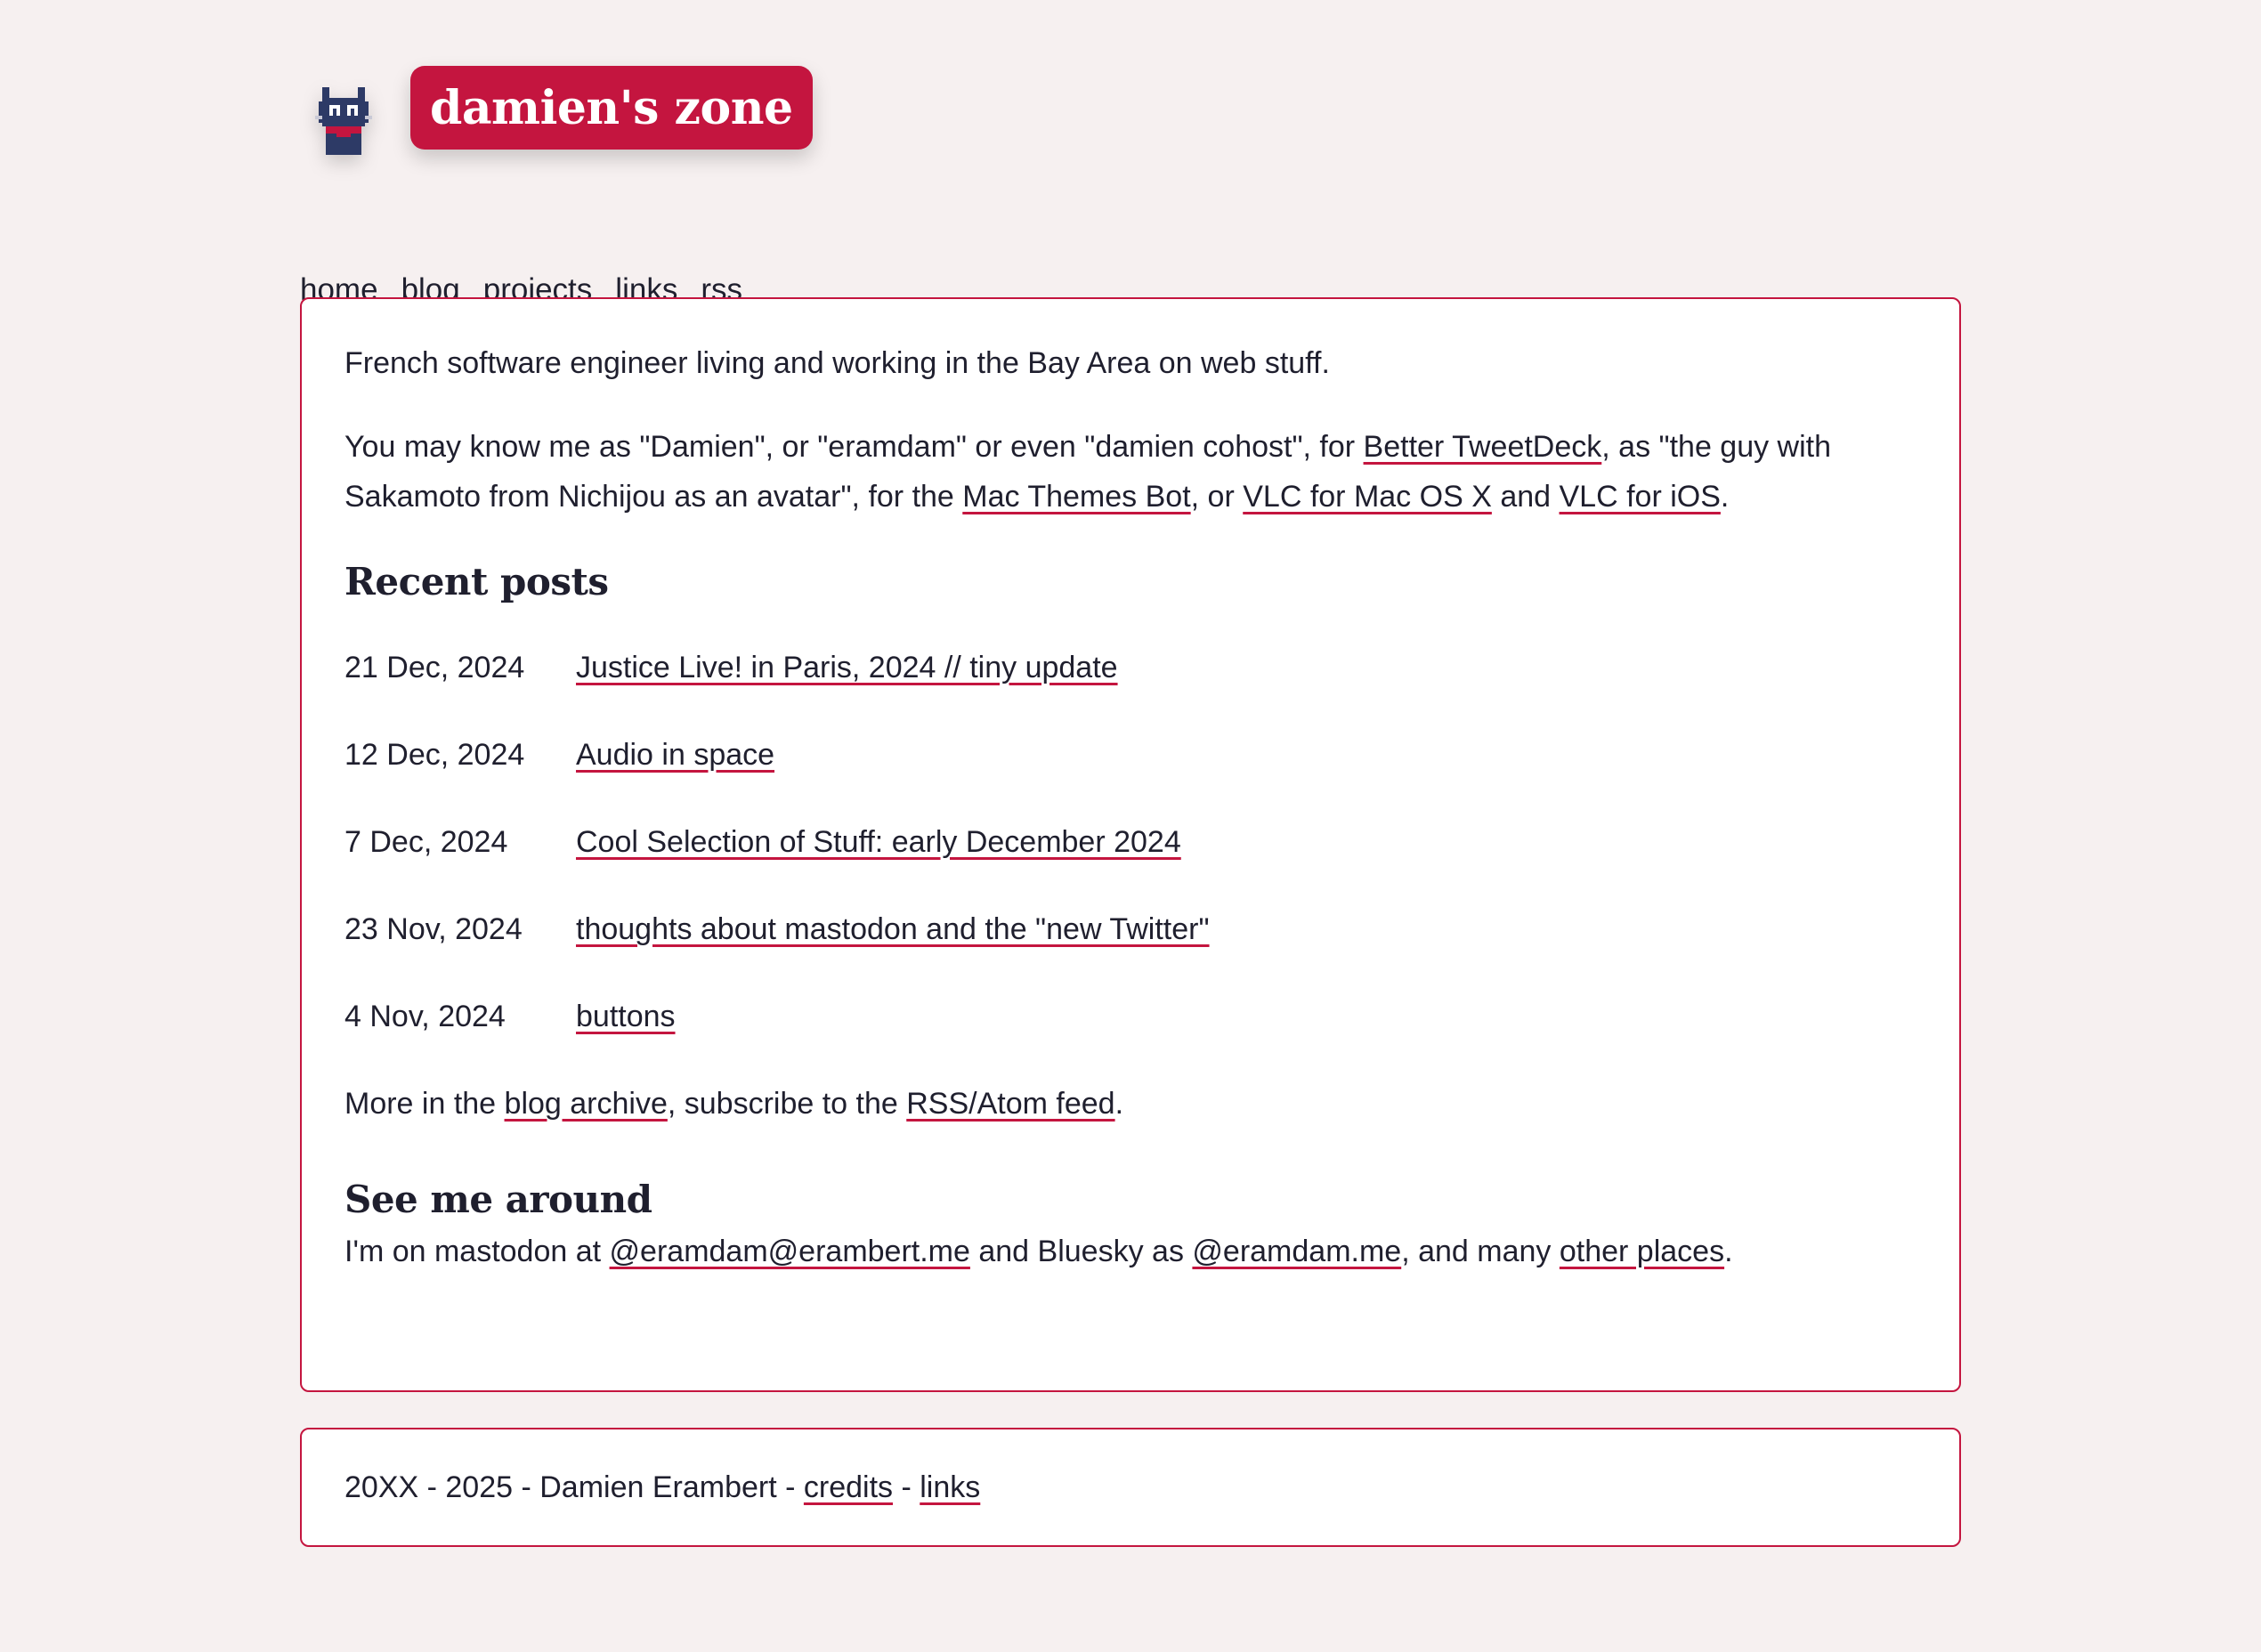 This screenshot has width=2261, height=1652. I want to click on text-segment: 20XX - 2025 - Damien Erambert -, so click(574, 1487).